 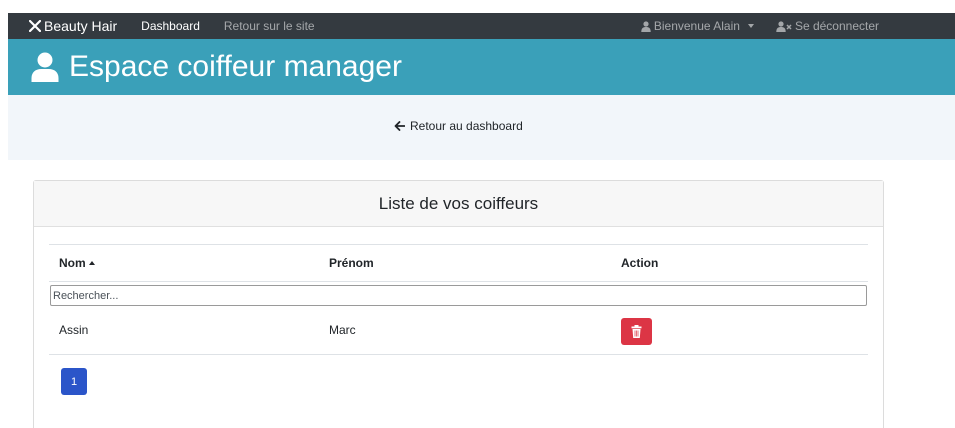 What do you see at coordinates (72, 263) in the screenshot?
I see `column-header-nom-label: Nom` at bounding box center [72, 263].